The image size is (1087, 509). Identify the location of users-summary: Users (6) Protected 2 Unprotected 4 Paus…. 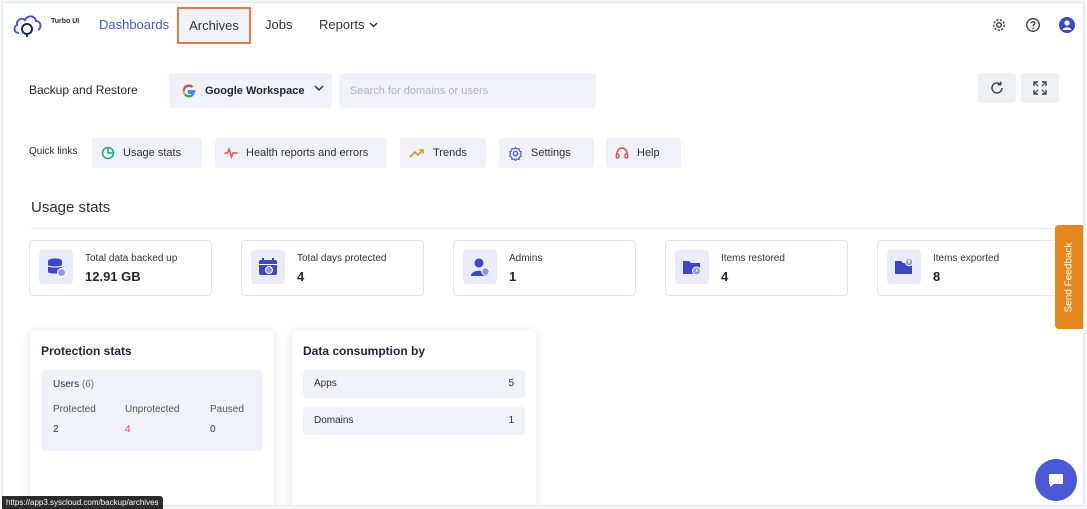
(152, 410).